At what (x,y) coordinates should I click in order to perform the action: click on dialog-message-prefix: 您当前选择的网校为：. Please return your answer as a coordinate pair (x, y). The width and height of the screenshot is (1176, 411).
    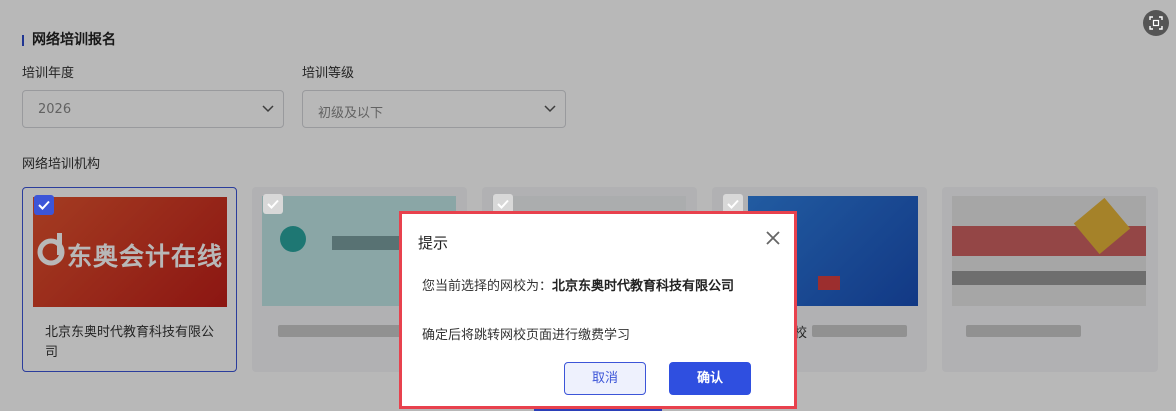
    Looking at the image, I should click on (487, 286).